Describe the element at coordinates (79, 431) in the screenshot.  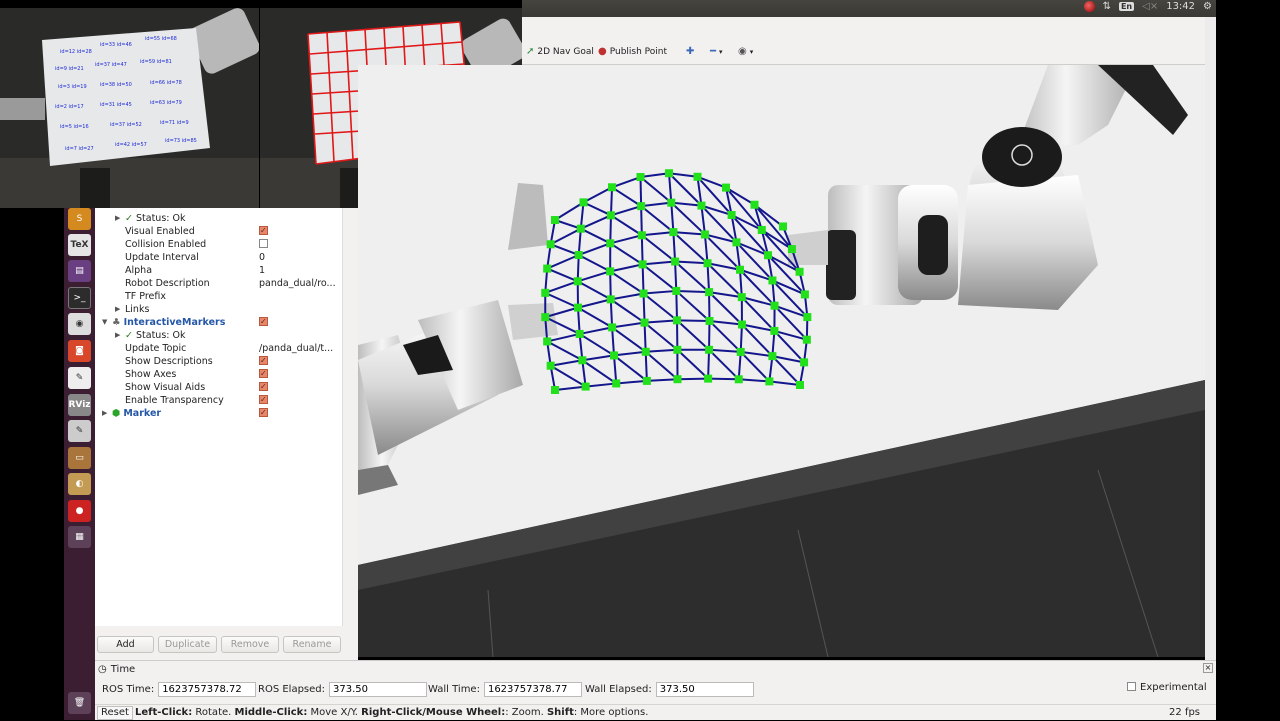
I see `notes-icon: ✎` at that location.